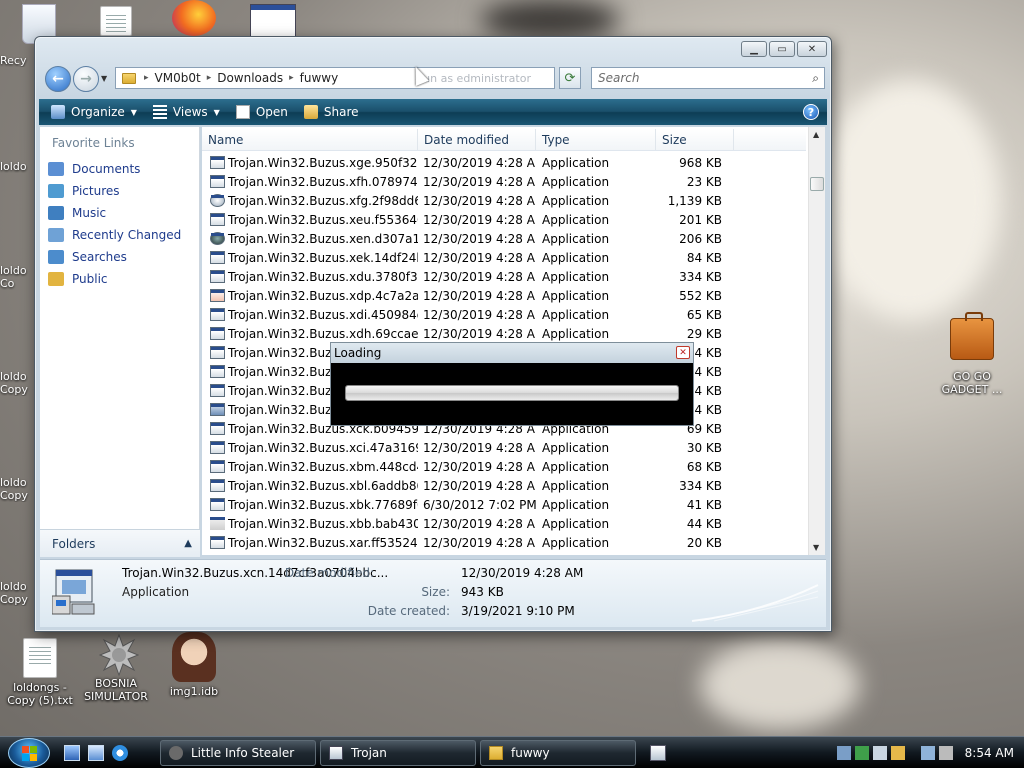 The width and height of the screenshot is (1024, 768). What do you see at coordinates (262, 112) in the screenshot?
I see `open-button: Open` at bounding box center [262, 112].